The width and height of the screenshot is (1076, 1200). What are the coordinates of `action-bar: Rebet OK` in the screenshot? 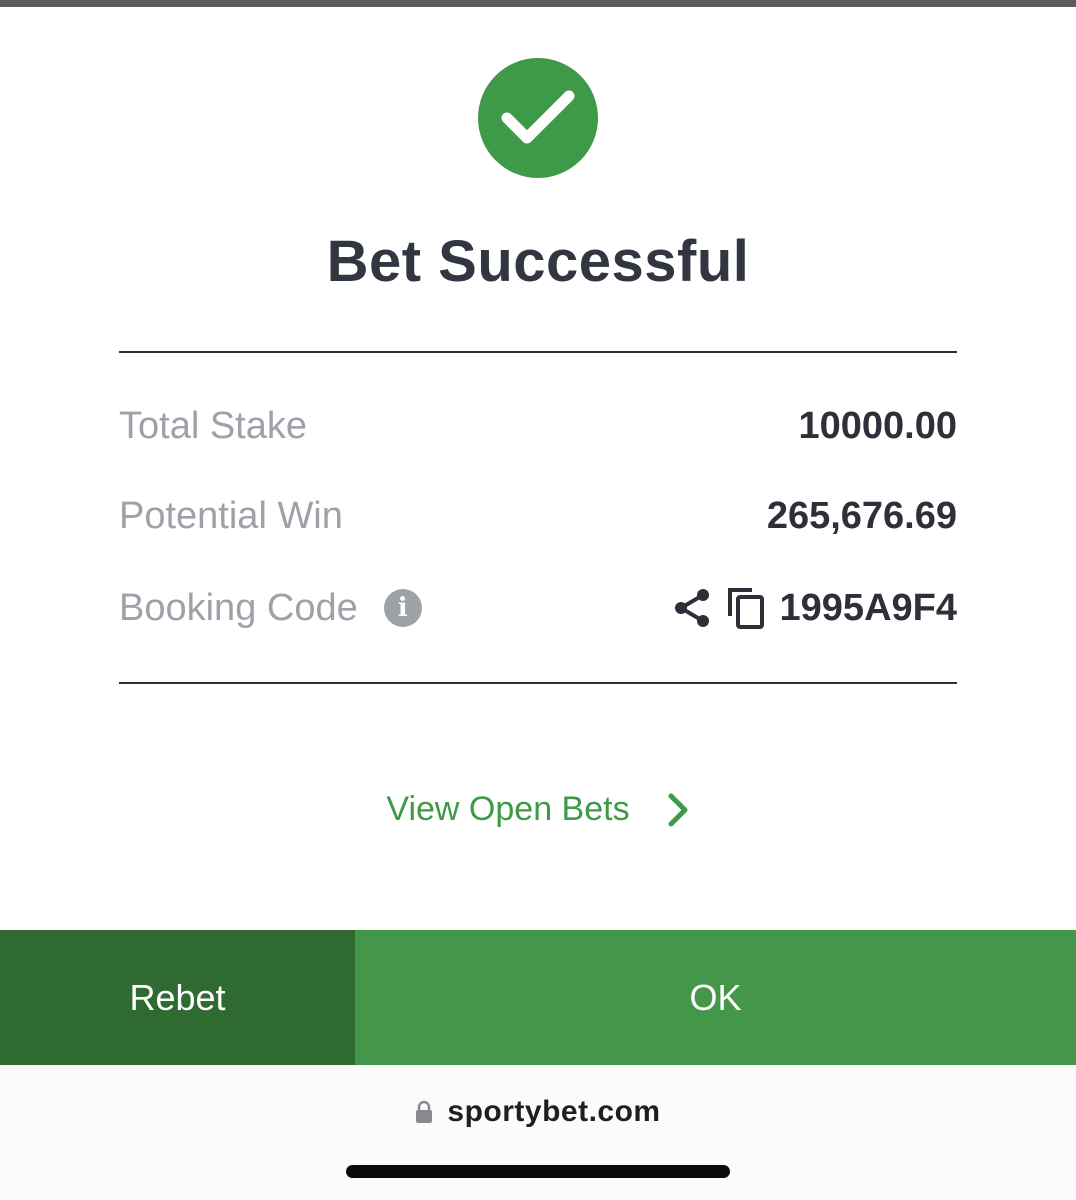 It's located at (538, 997).